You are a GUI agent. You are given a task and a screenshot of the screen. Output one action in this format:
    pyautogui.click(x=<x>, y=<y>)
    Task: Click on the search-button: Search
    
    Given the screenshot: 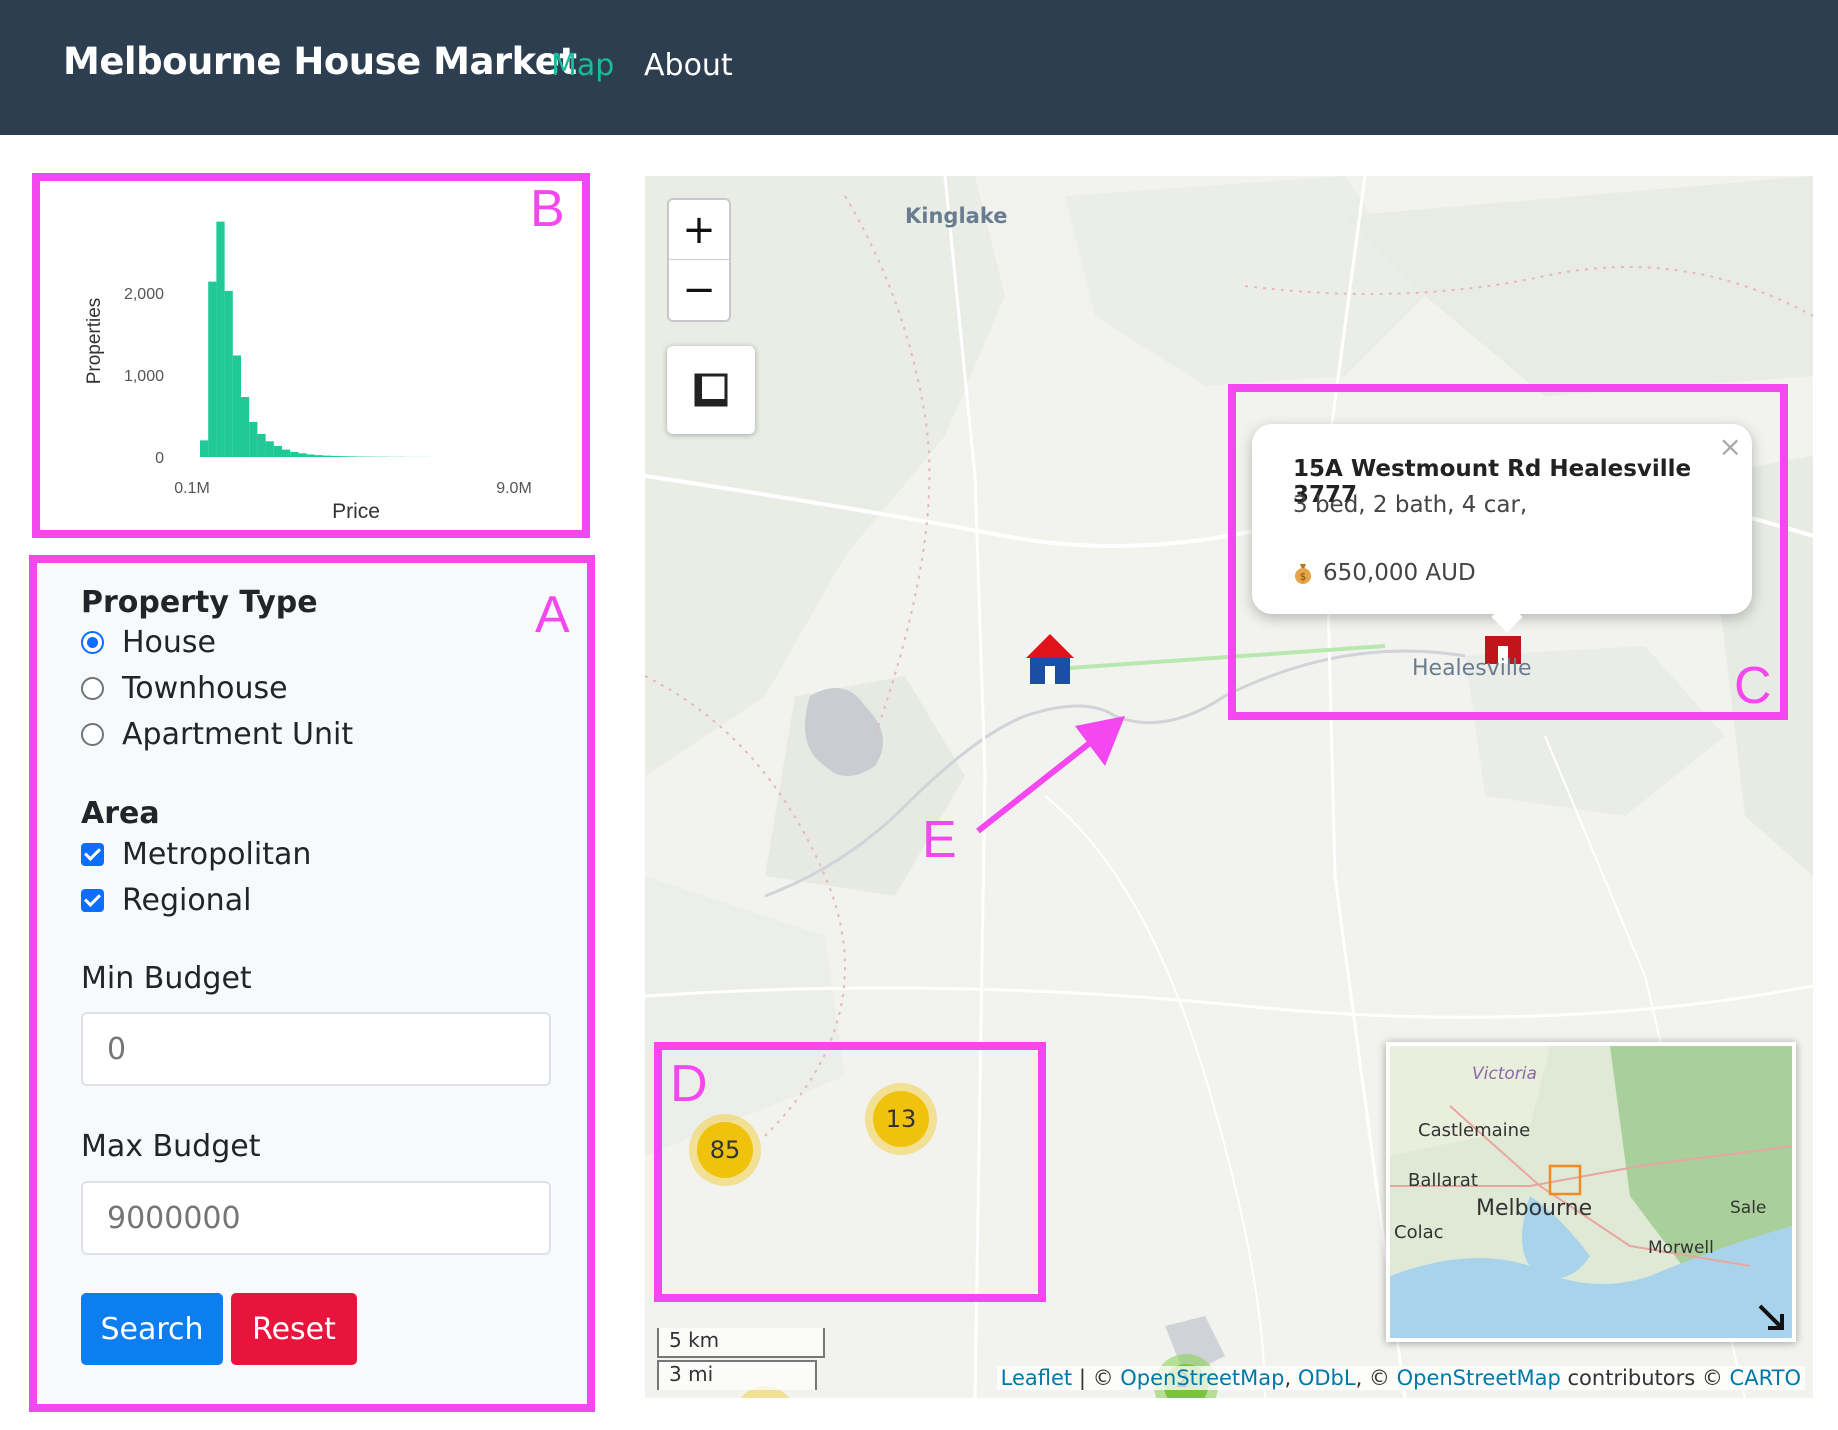 What is the action you would take?
    pyautogui.click(x=152, y=1329)
    